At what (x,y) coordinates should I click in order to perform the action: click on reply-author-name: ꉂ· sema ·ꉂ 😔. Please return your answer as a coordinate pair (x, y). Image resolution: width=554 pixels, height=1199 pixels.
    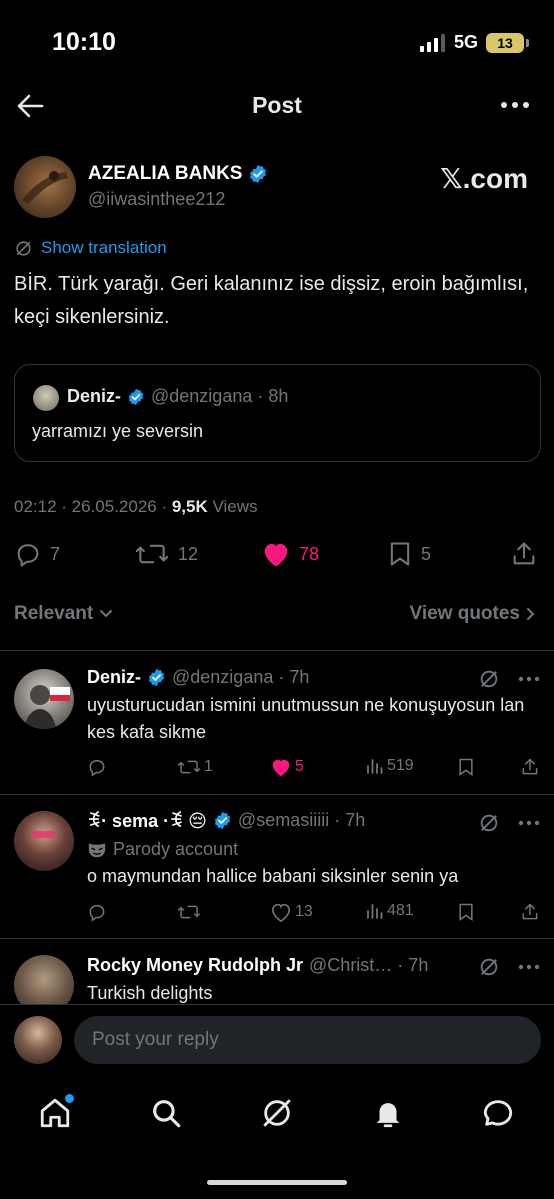
    Looking at the image, I should click on (147, 820).